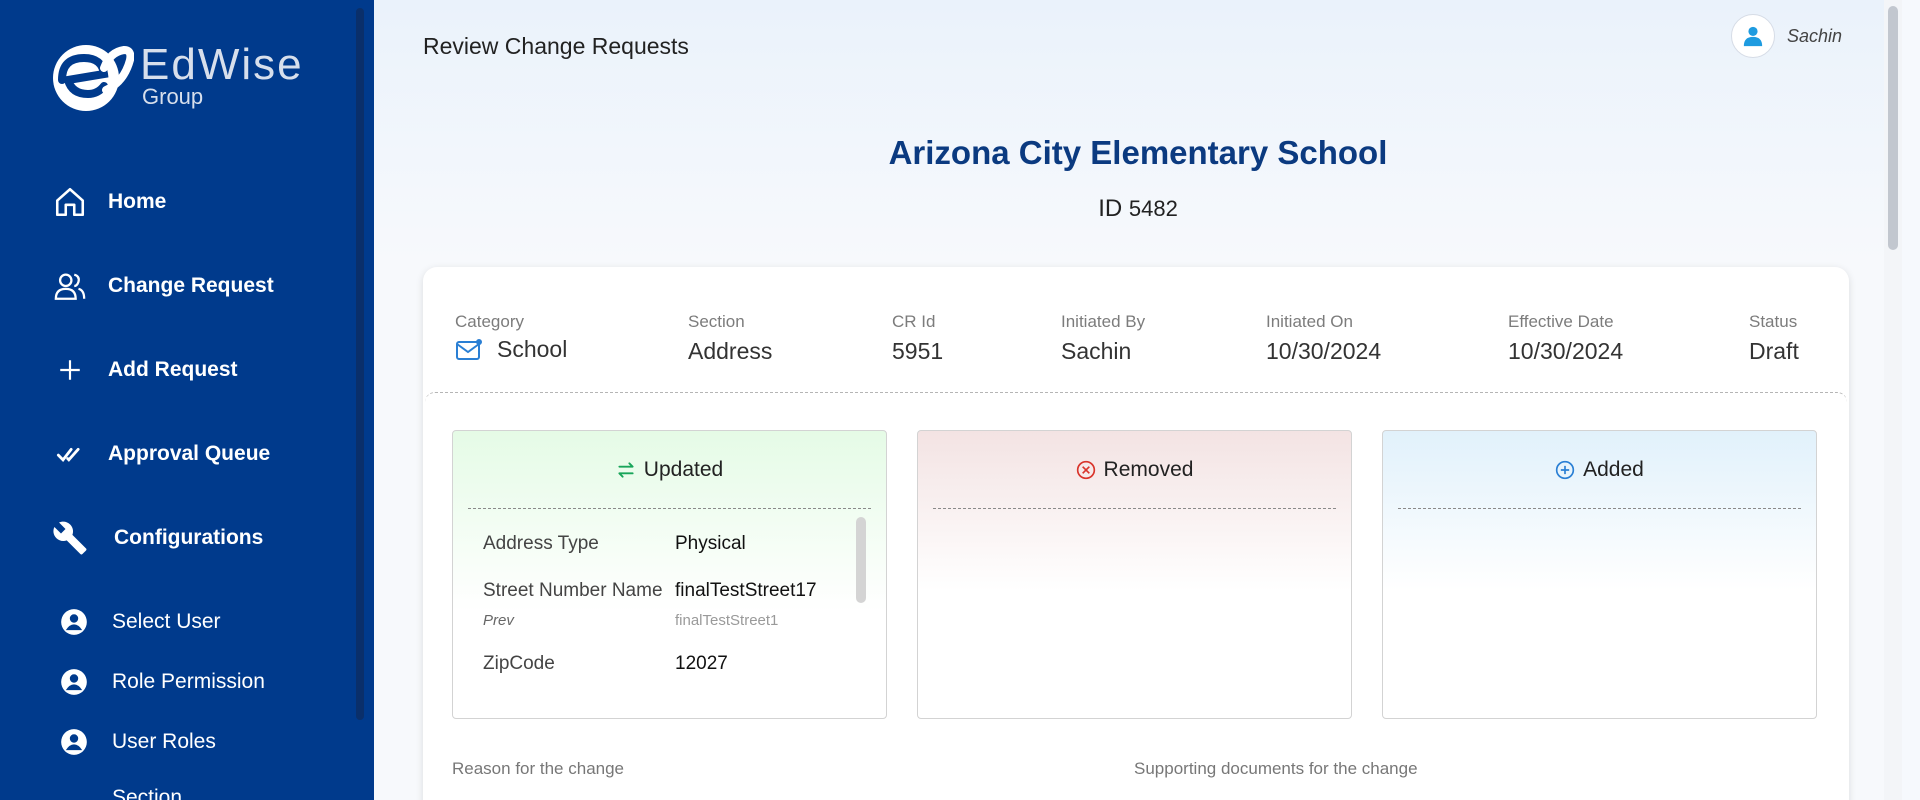  What do you see at coordinates (1103, 321) in the screenshot?
I see `initiated-by-label: Initiated By` at bounding box center [1103, 321].